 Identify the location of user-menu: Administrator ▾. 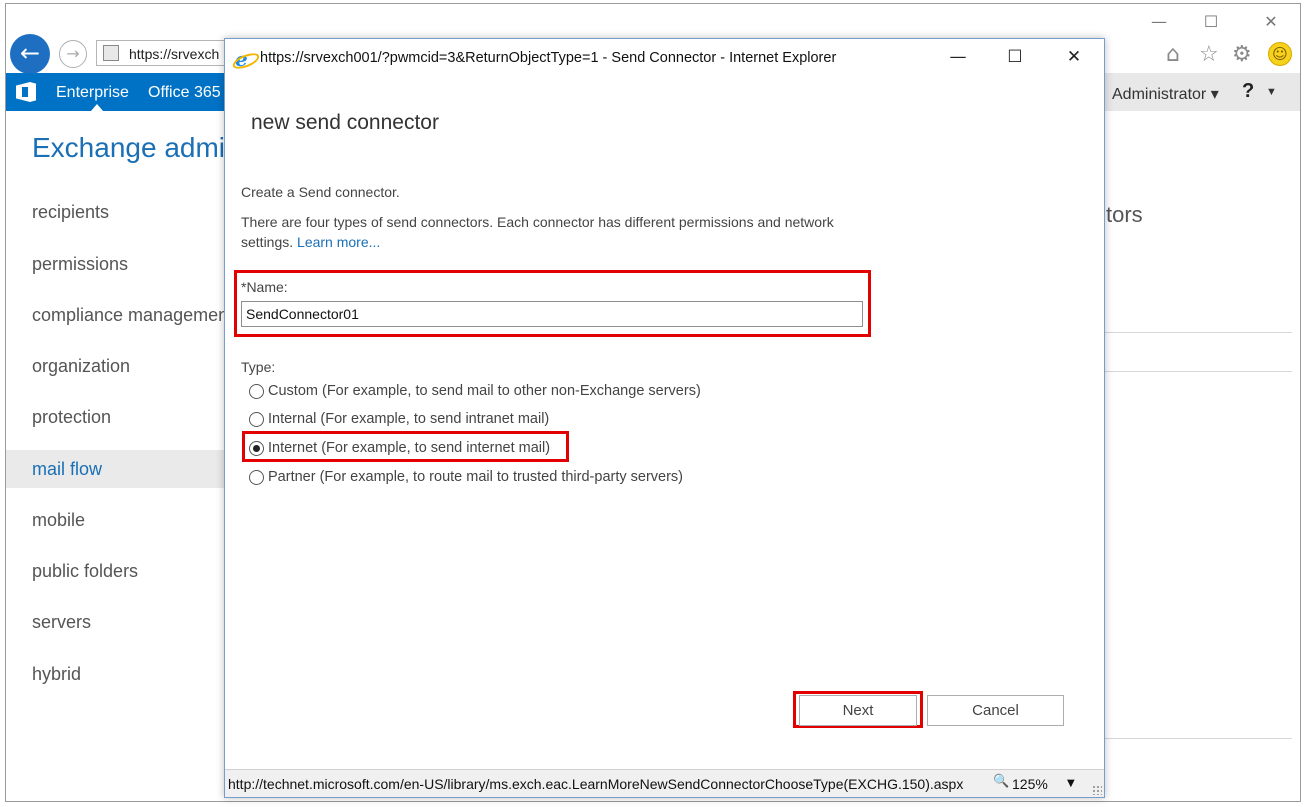
(1165, 94).